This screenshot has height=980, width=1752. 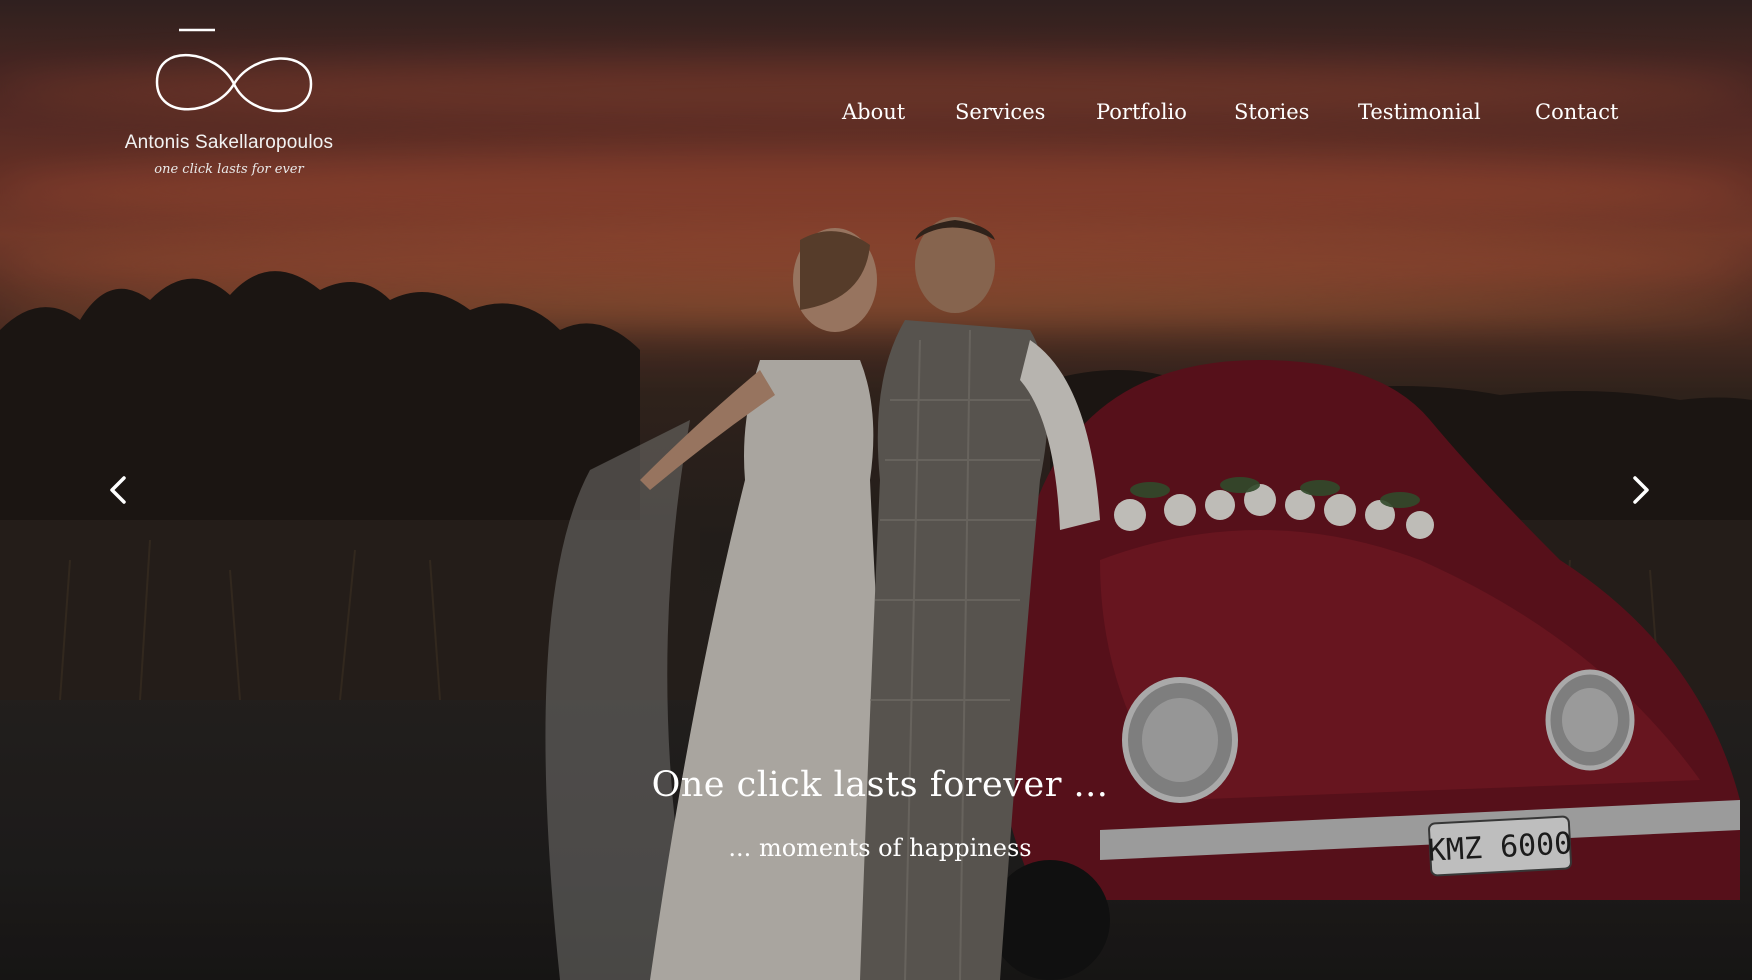 I want to click on nav-services: Services, so click(x=1000, y=112).